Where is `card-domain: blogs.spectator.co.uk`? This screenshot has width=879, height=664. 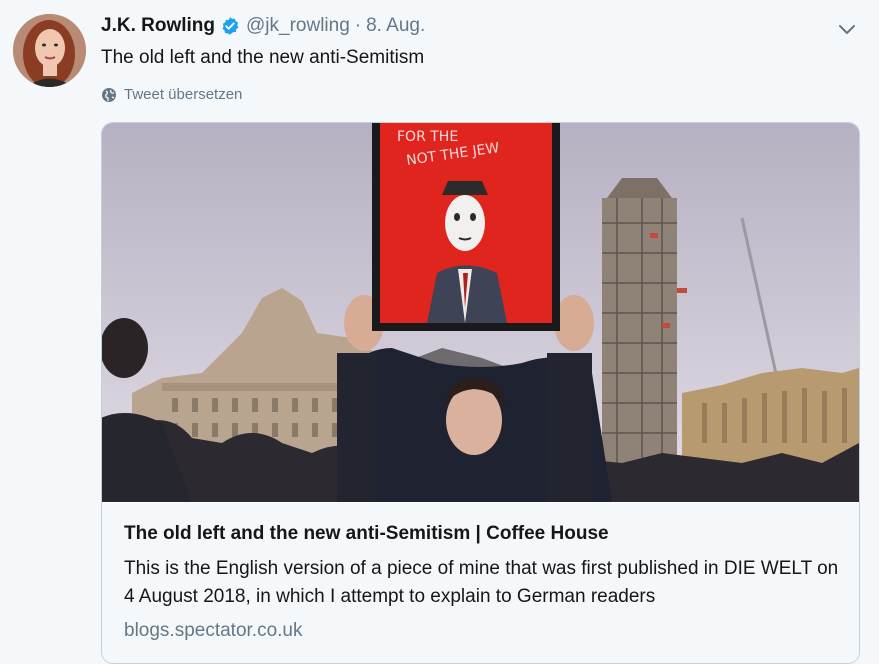
card-domain: blogs.spectator.co.uk is located at coordinates (213, 631).